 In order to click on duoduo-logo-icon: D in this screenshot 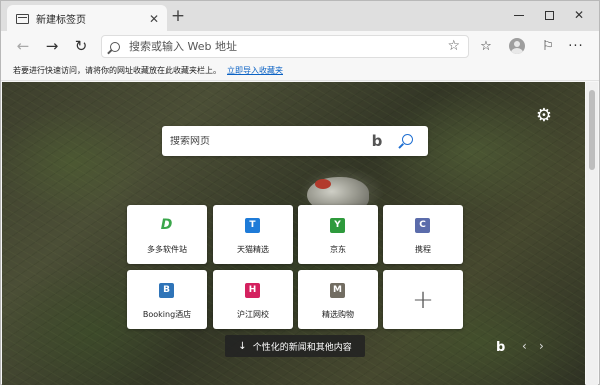, I will do `click(166, 225)`.